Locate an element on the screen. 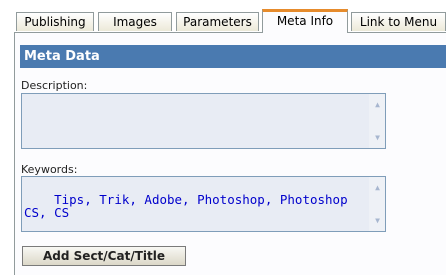 The height and width of the screenshot is (275, 446). tab-parameters: Parameters is located at coordinates (217, 21).